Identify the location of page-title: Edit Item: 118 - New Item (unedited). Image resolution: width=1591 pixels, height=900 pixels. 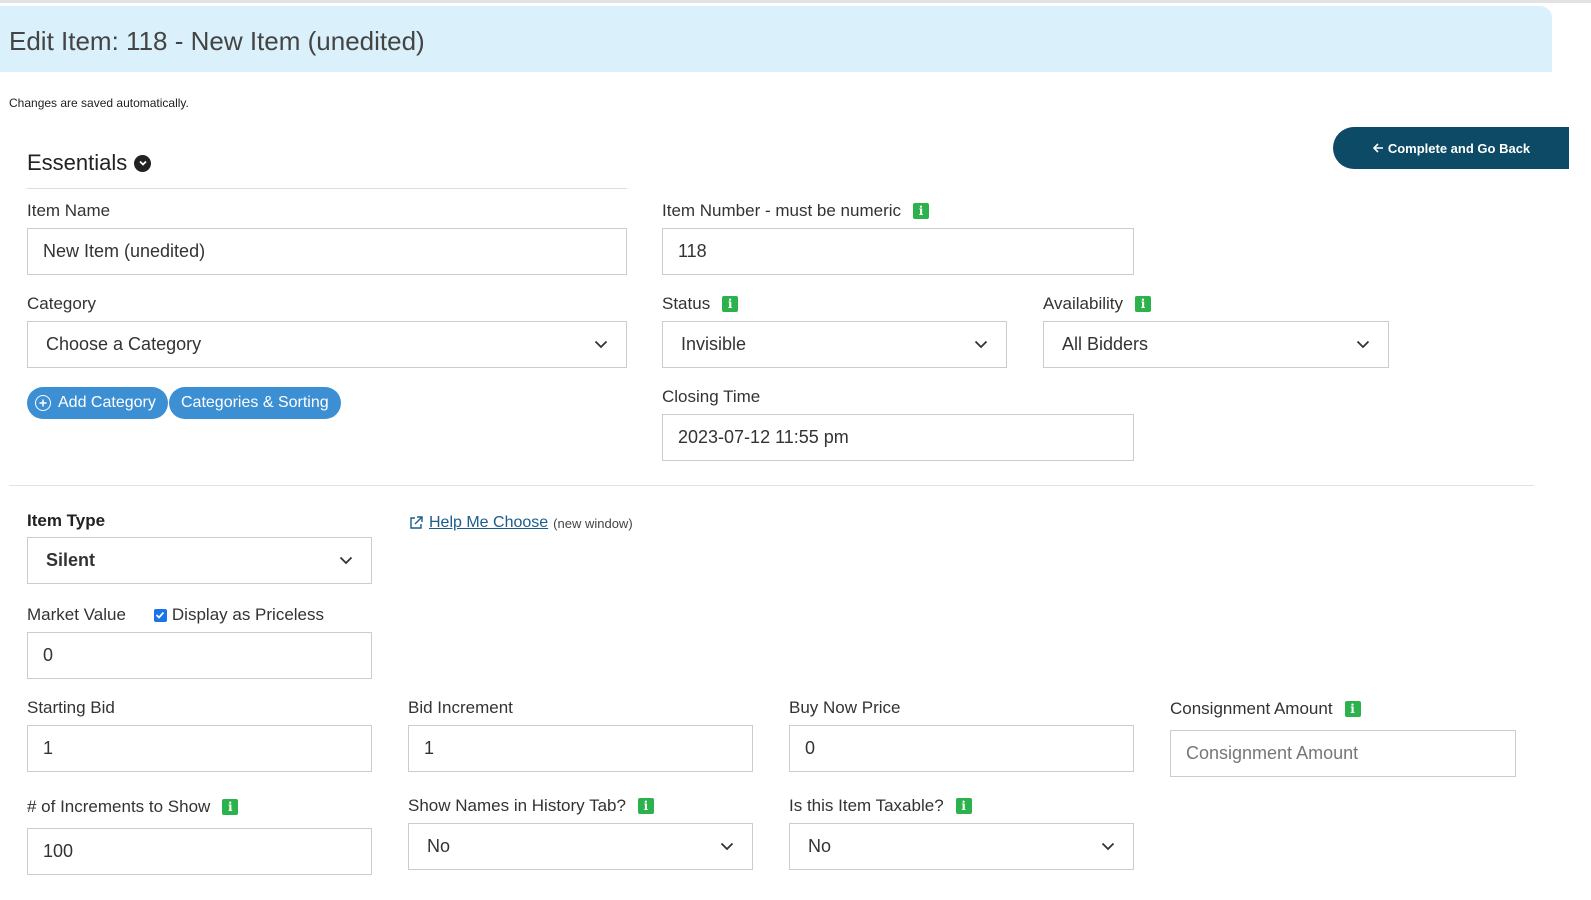
(217, 41).